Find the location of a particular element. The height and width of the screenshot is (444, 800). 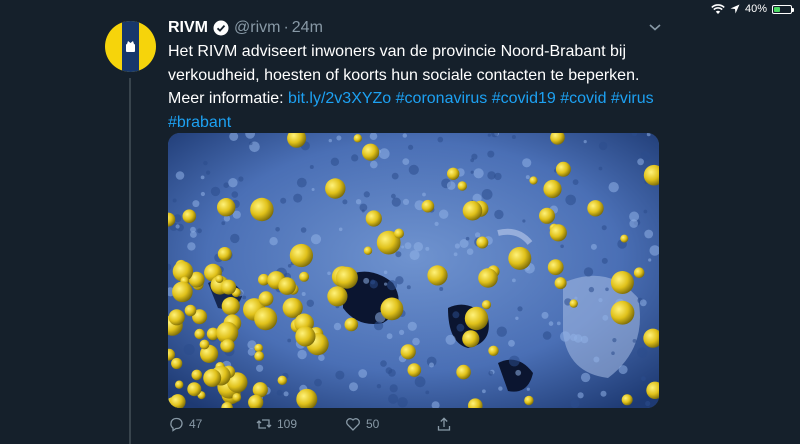

status-bar: 40% is located at coordinates (752, 9).